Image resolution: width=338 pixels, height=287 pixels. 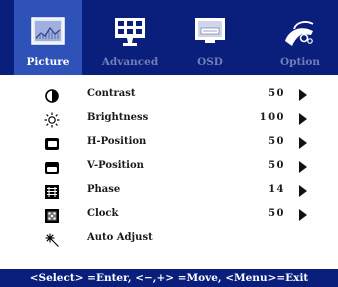 I want to click on tab-label: Option, so click(x=300, y=62).